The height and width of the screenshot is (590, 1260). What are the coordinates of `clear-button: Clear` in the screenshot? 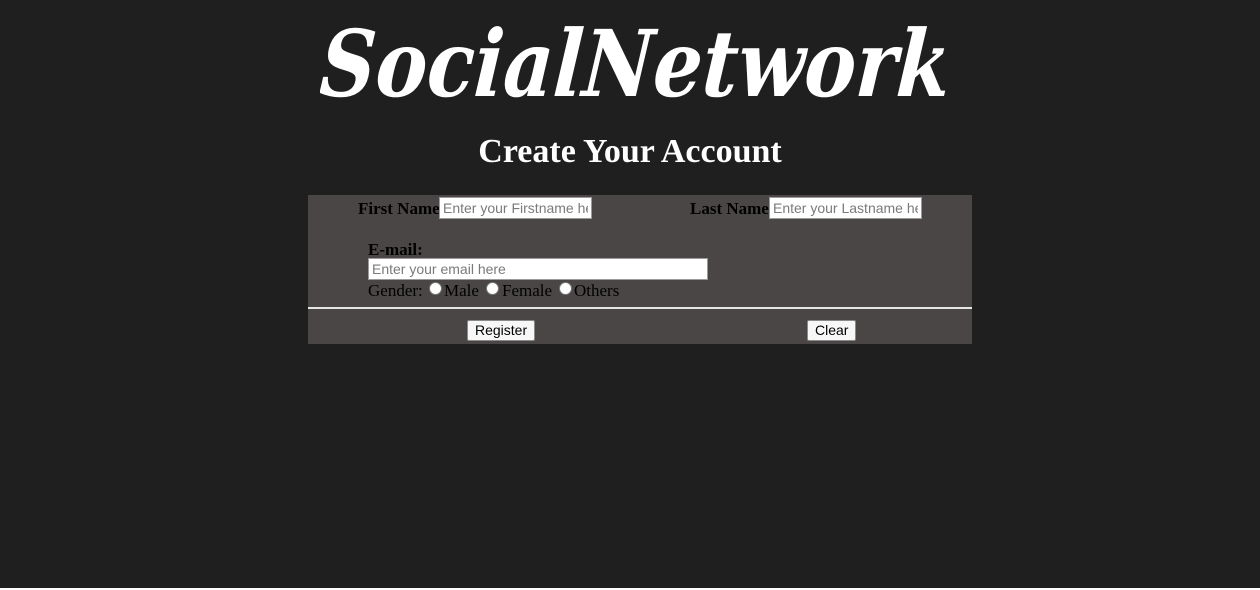 It's located at (832, 330).